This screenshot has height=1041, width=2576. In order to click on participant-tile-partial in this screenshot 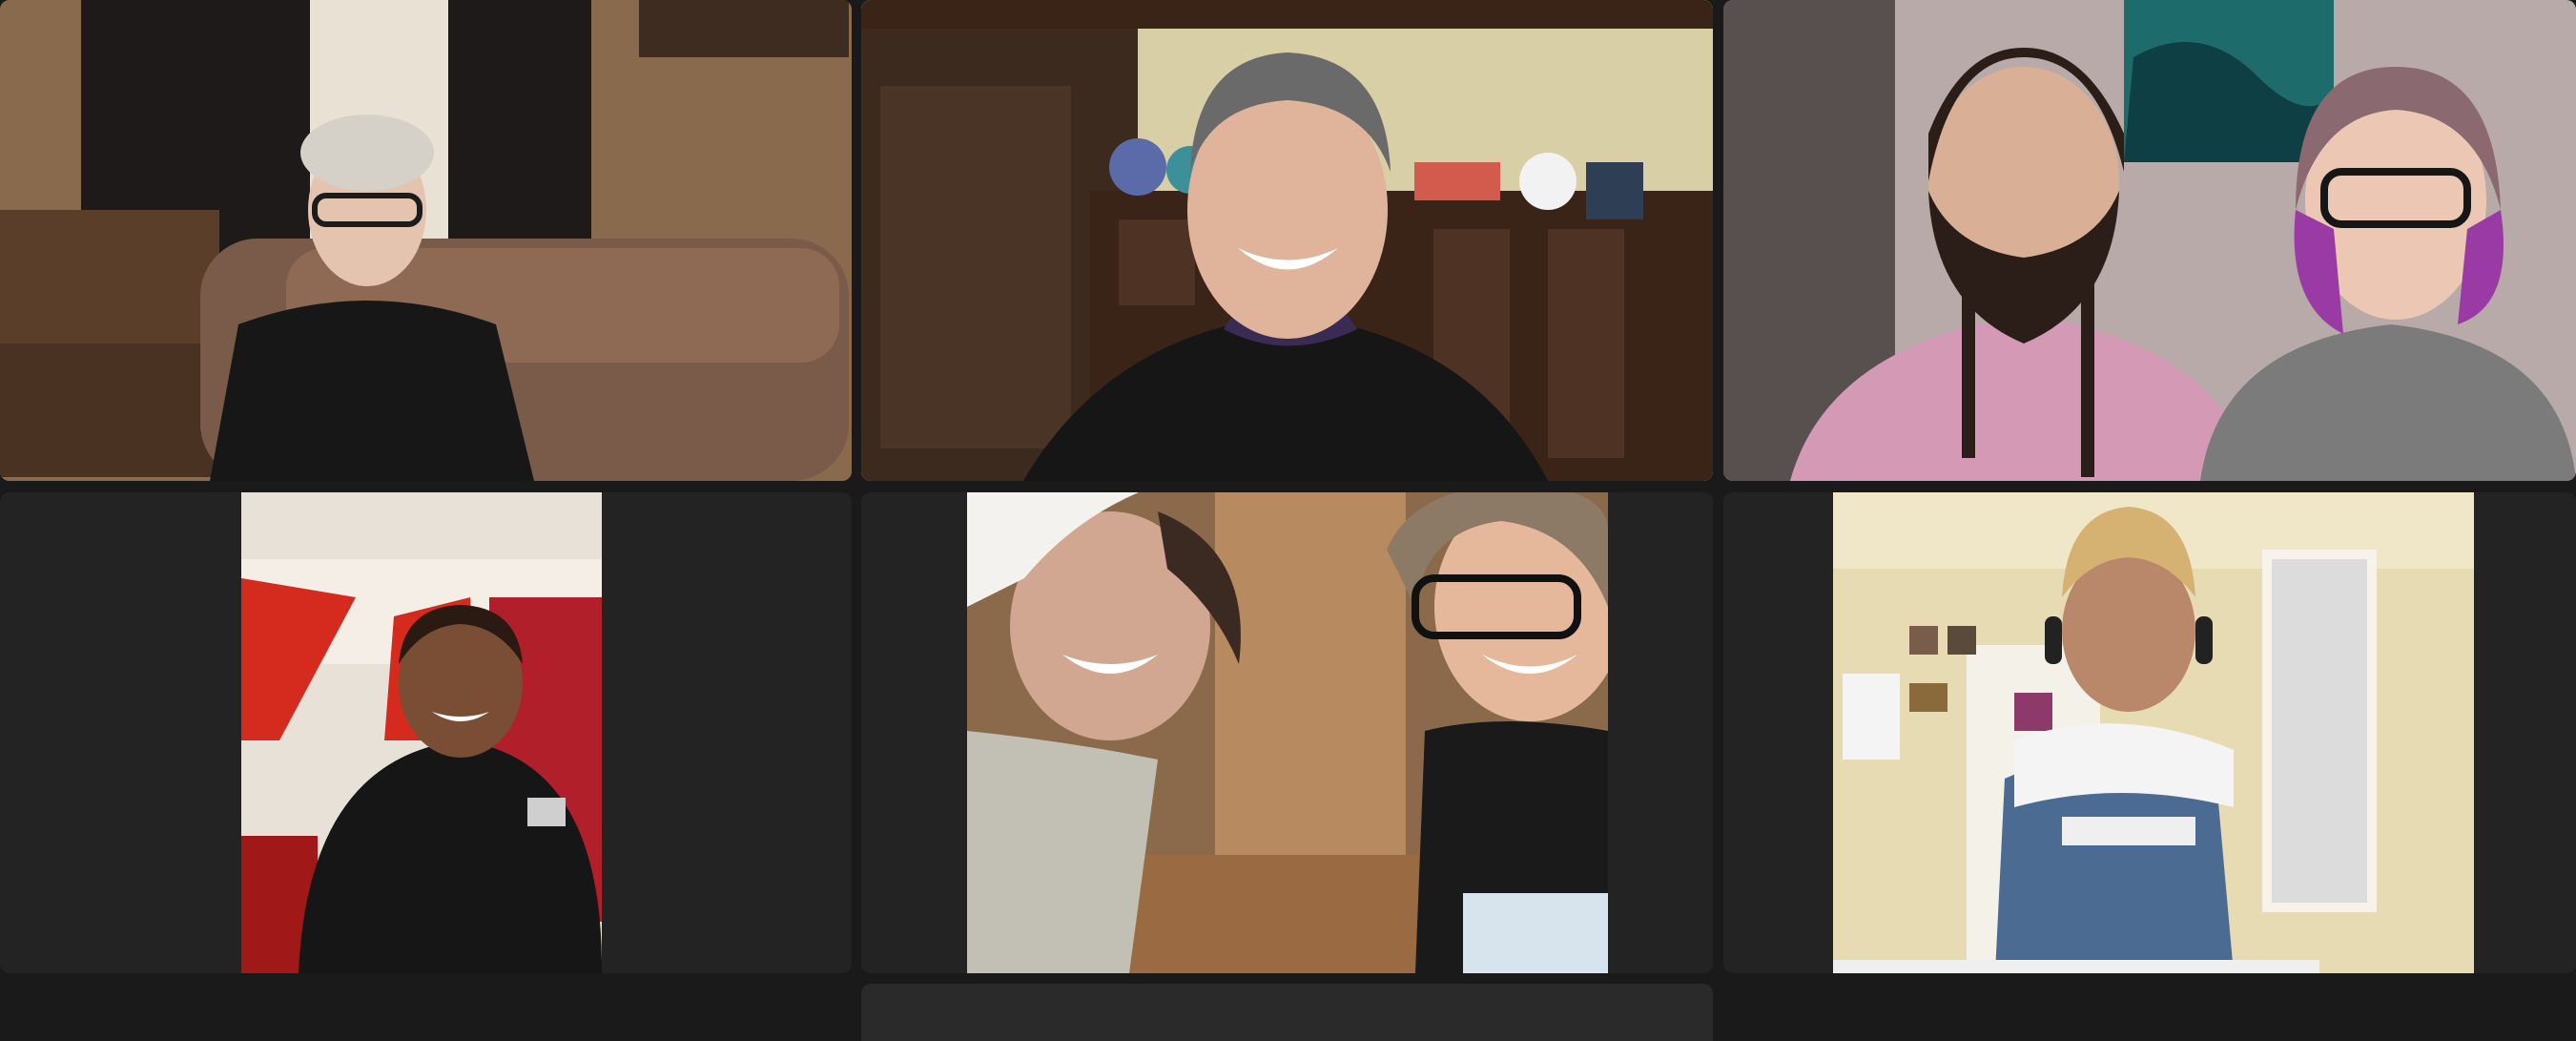, I will do `click(1287, 1013)`.